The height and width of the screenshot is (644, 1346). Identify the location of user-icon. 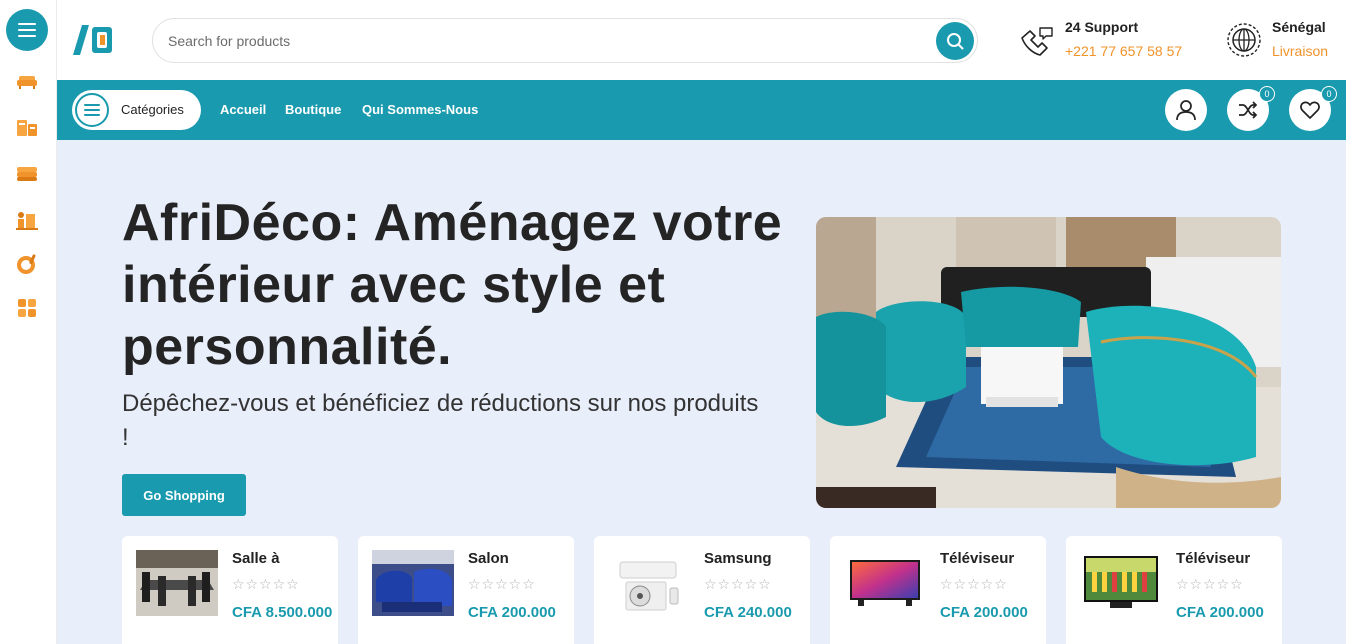
(1186, 110).